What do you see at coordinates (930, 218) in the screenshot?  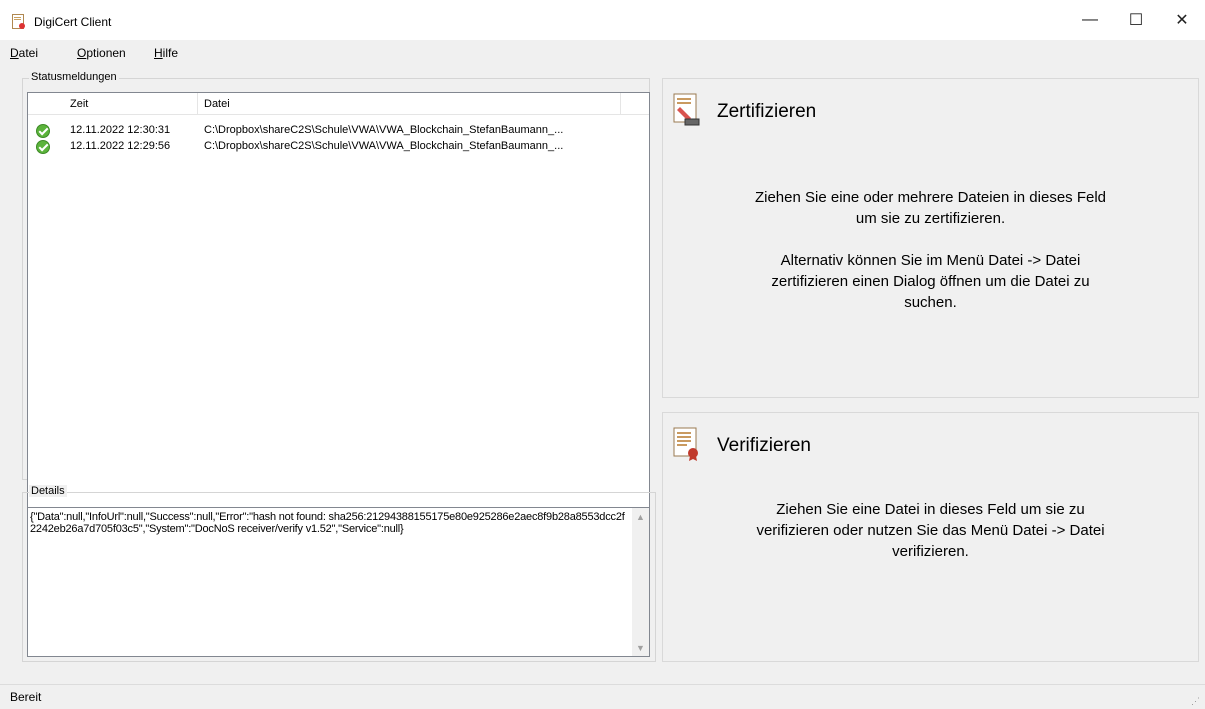 I see `certify-text-line: um sie zu zertifizieren.` at bounding box center [930, 218].